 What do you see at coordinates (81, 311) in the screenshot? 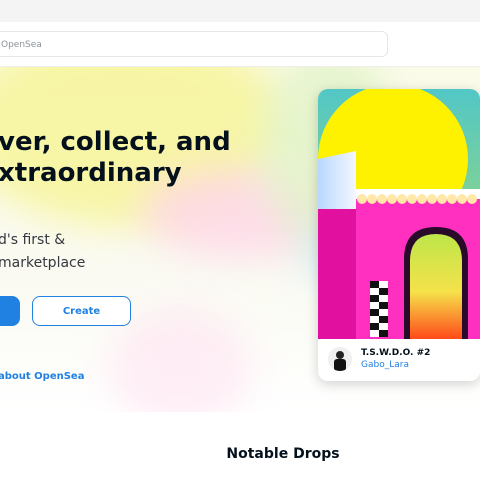
I see `create-button: Create` at bounding box center [81, 311].